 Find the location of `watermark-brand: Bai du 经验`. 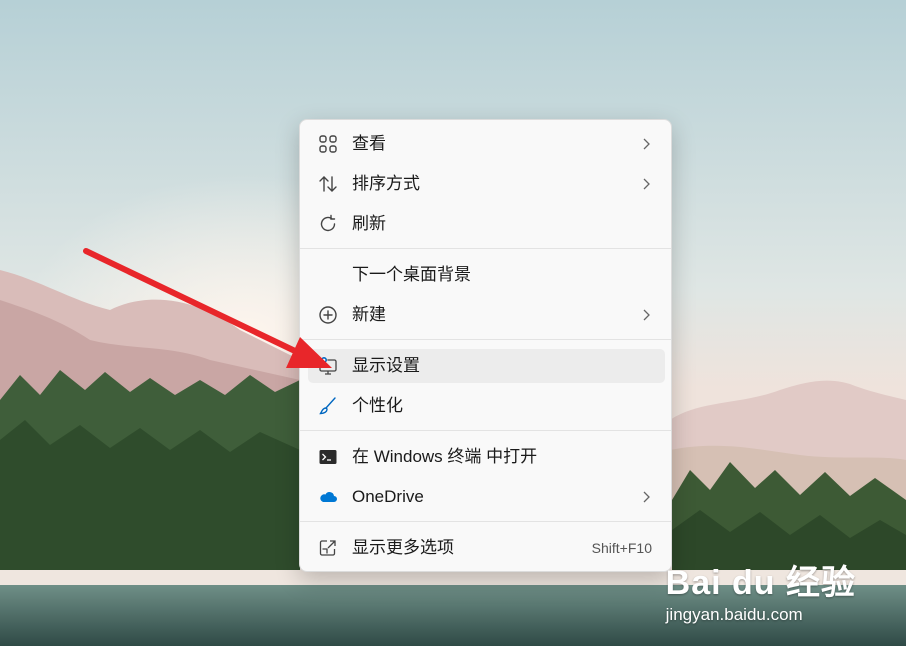

watermark-brand: Bai du 经验 is located at coordinates (760, 583).